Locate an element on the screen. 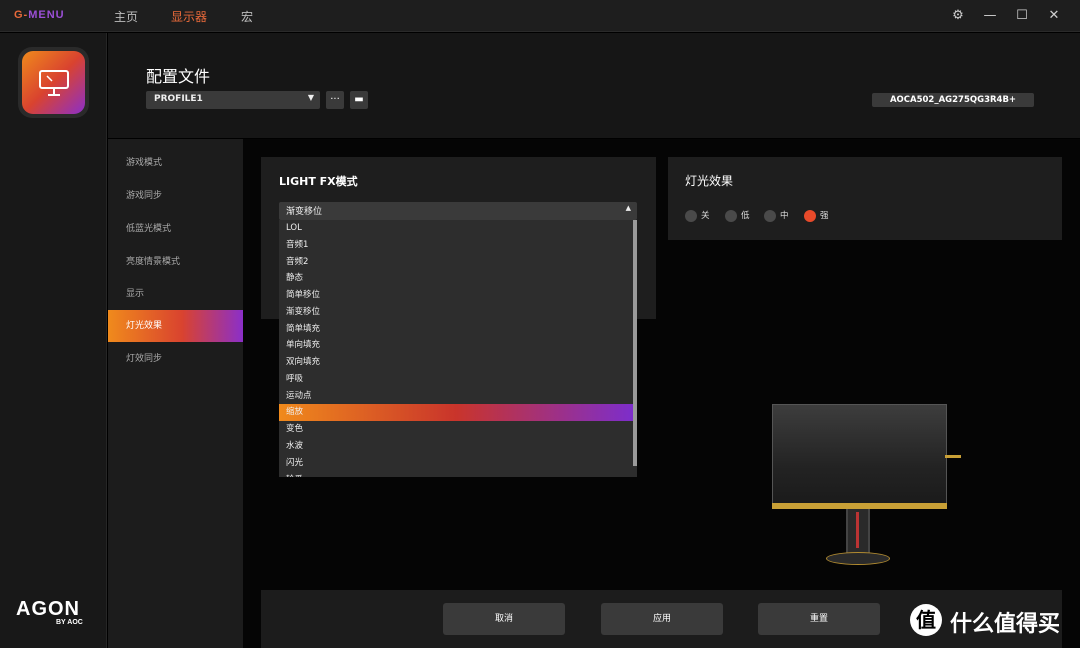 The width and height of the screenshot is (1080, 648). chevron-up-icon: ▲ is located at coordinates (628, 208).